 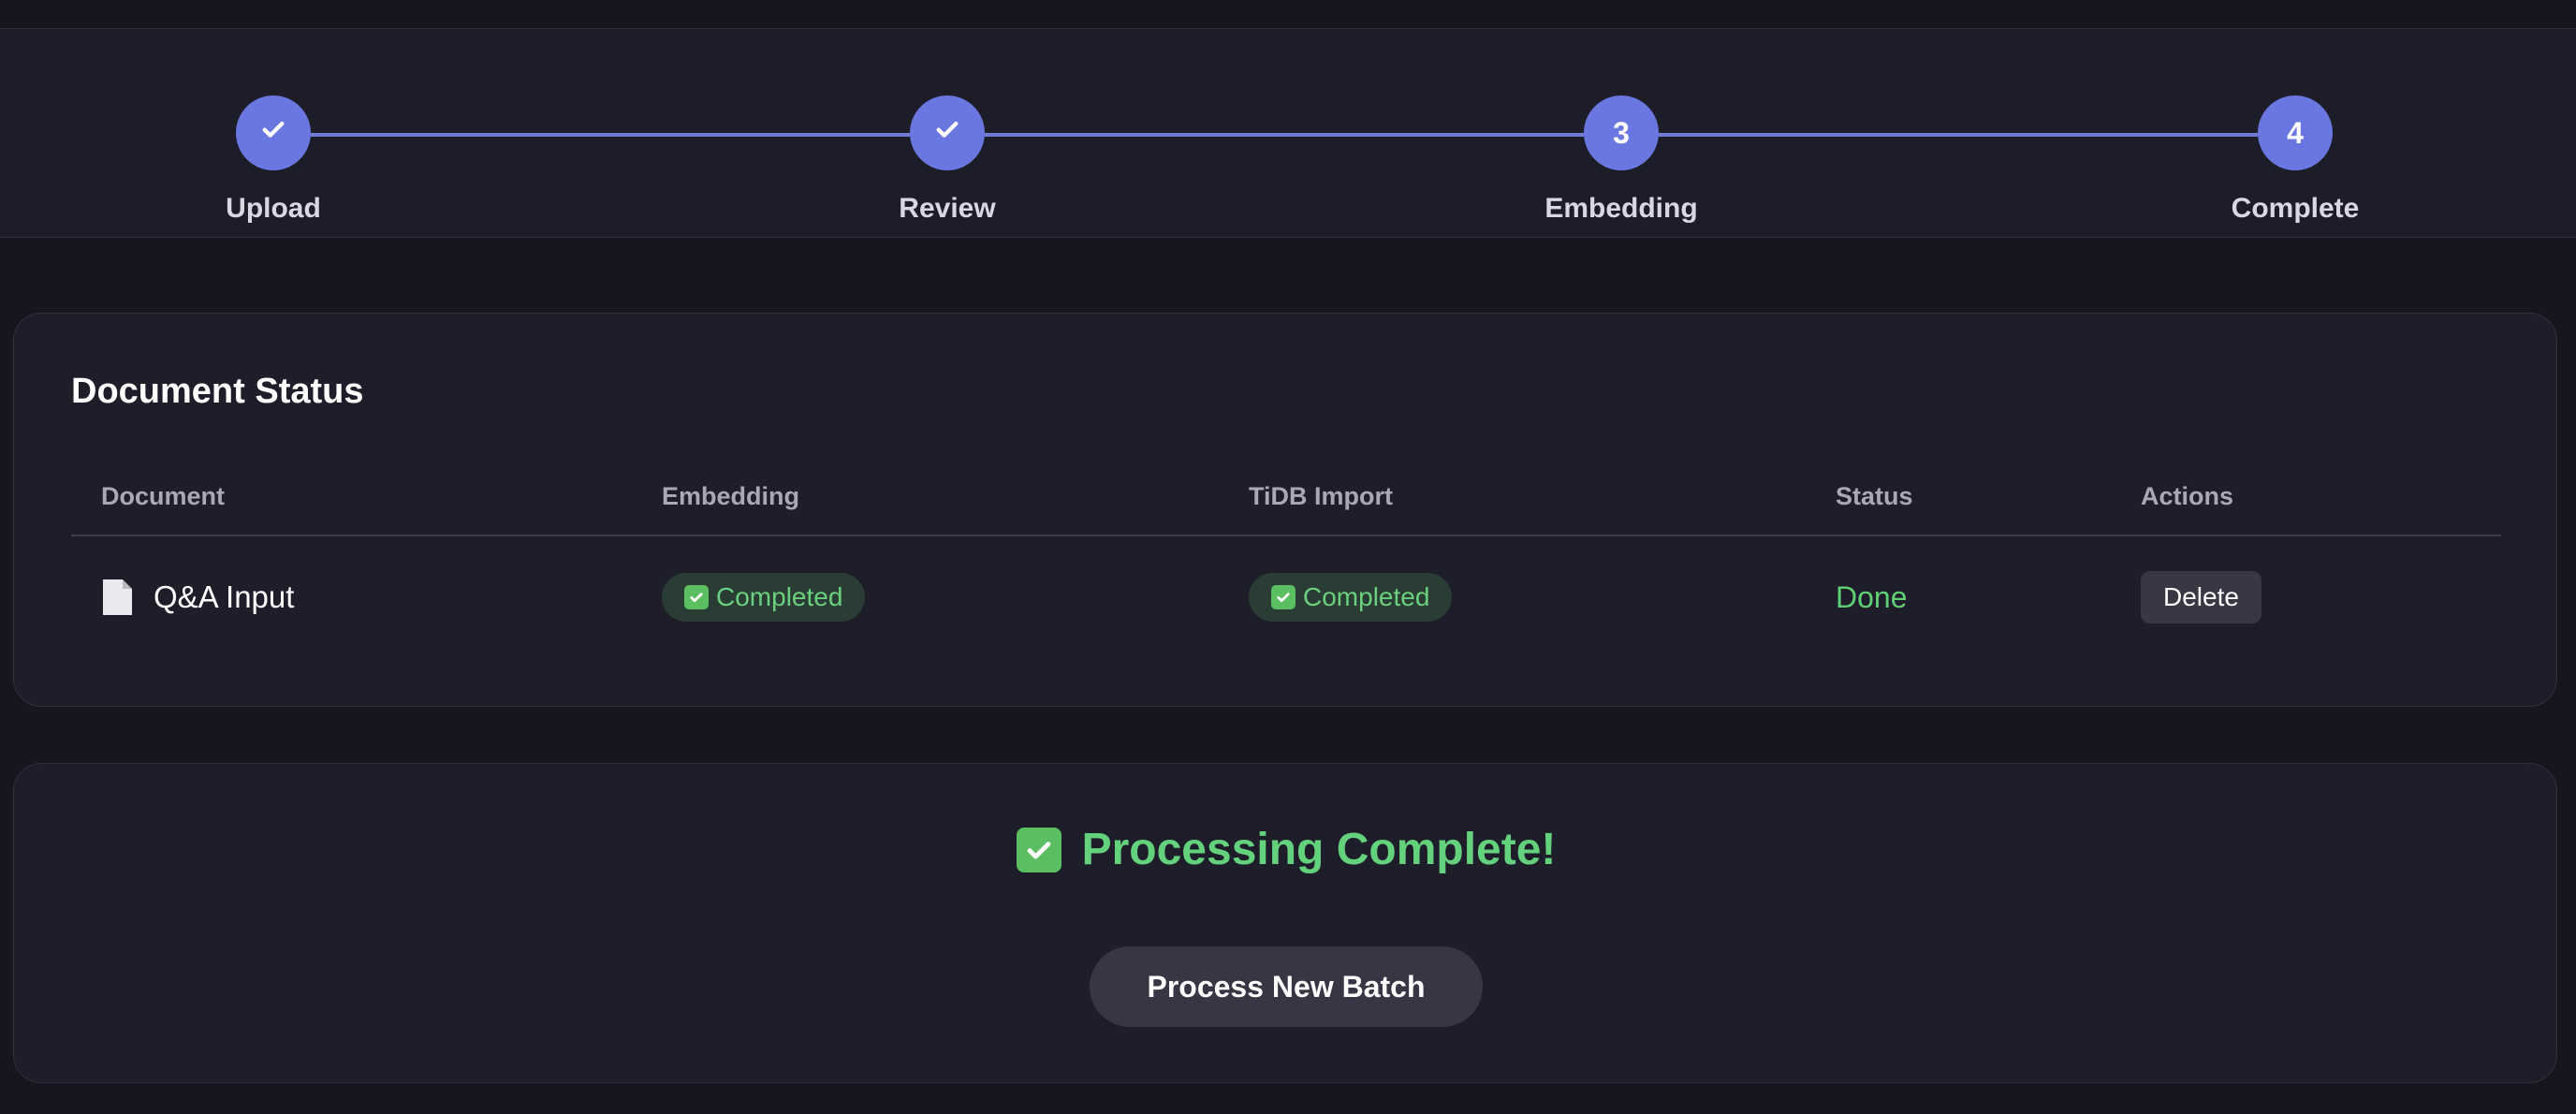 What do you see at coordinates (730, 496) in the screenshot?
I see `column-header-embedding: Embedding` at bounding box center [730, 496].